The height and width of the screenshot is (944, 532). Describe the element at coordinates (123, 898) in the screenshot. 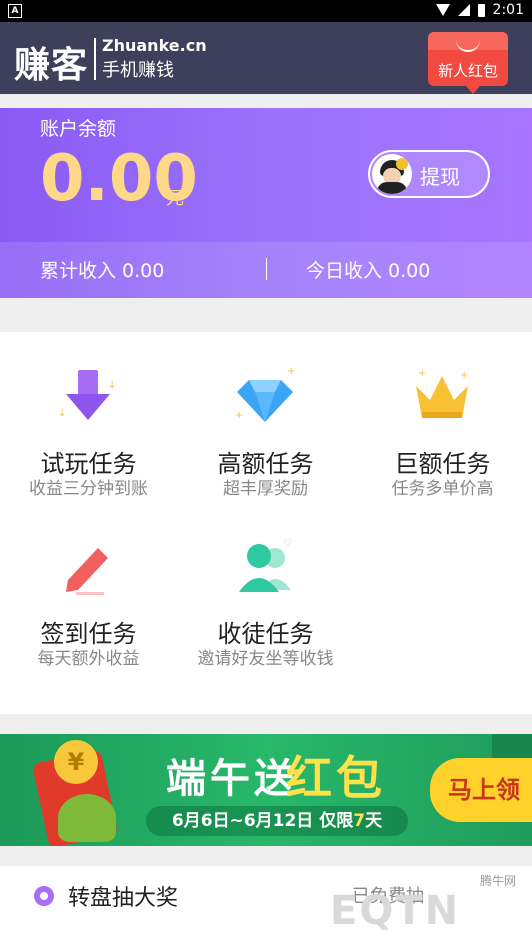

I see `lottery-label: 转盘抽大奖` at that location.